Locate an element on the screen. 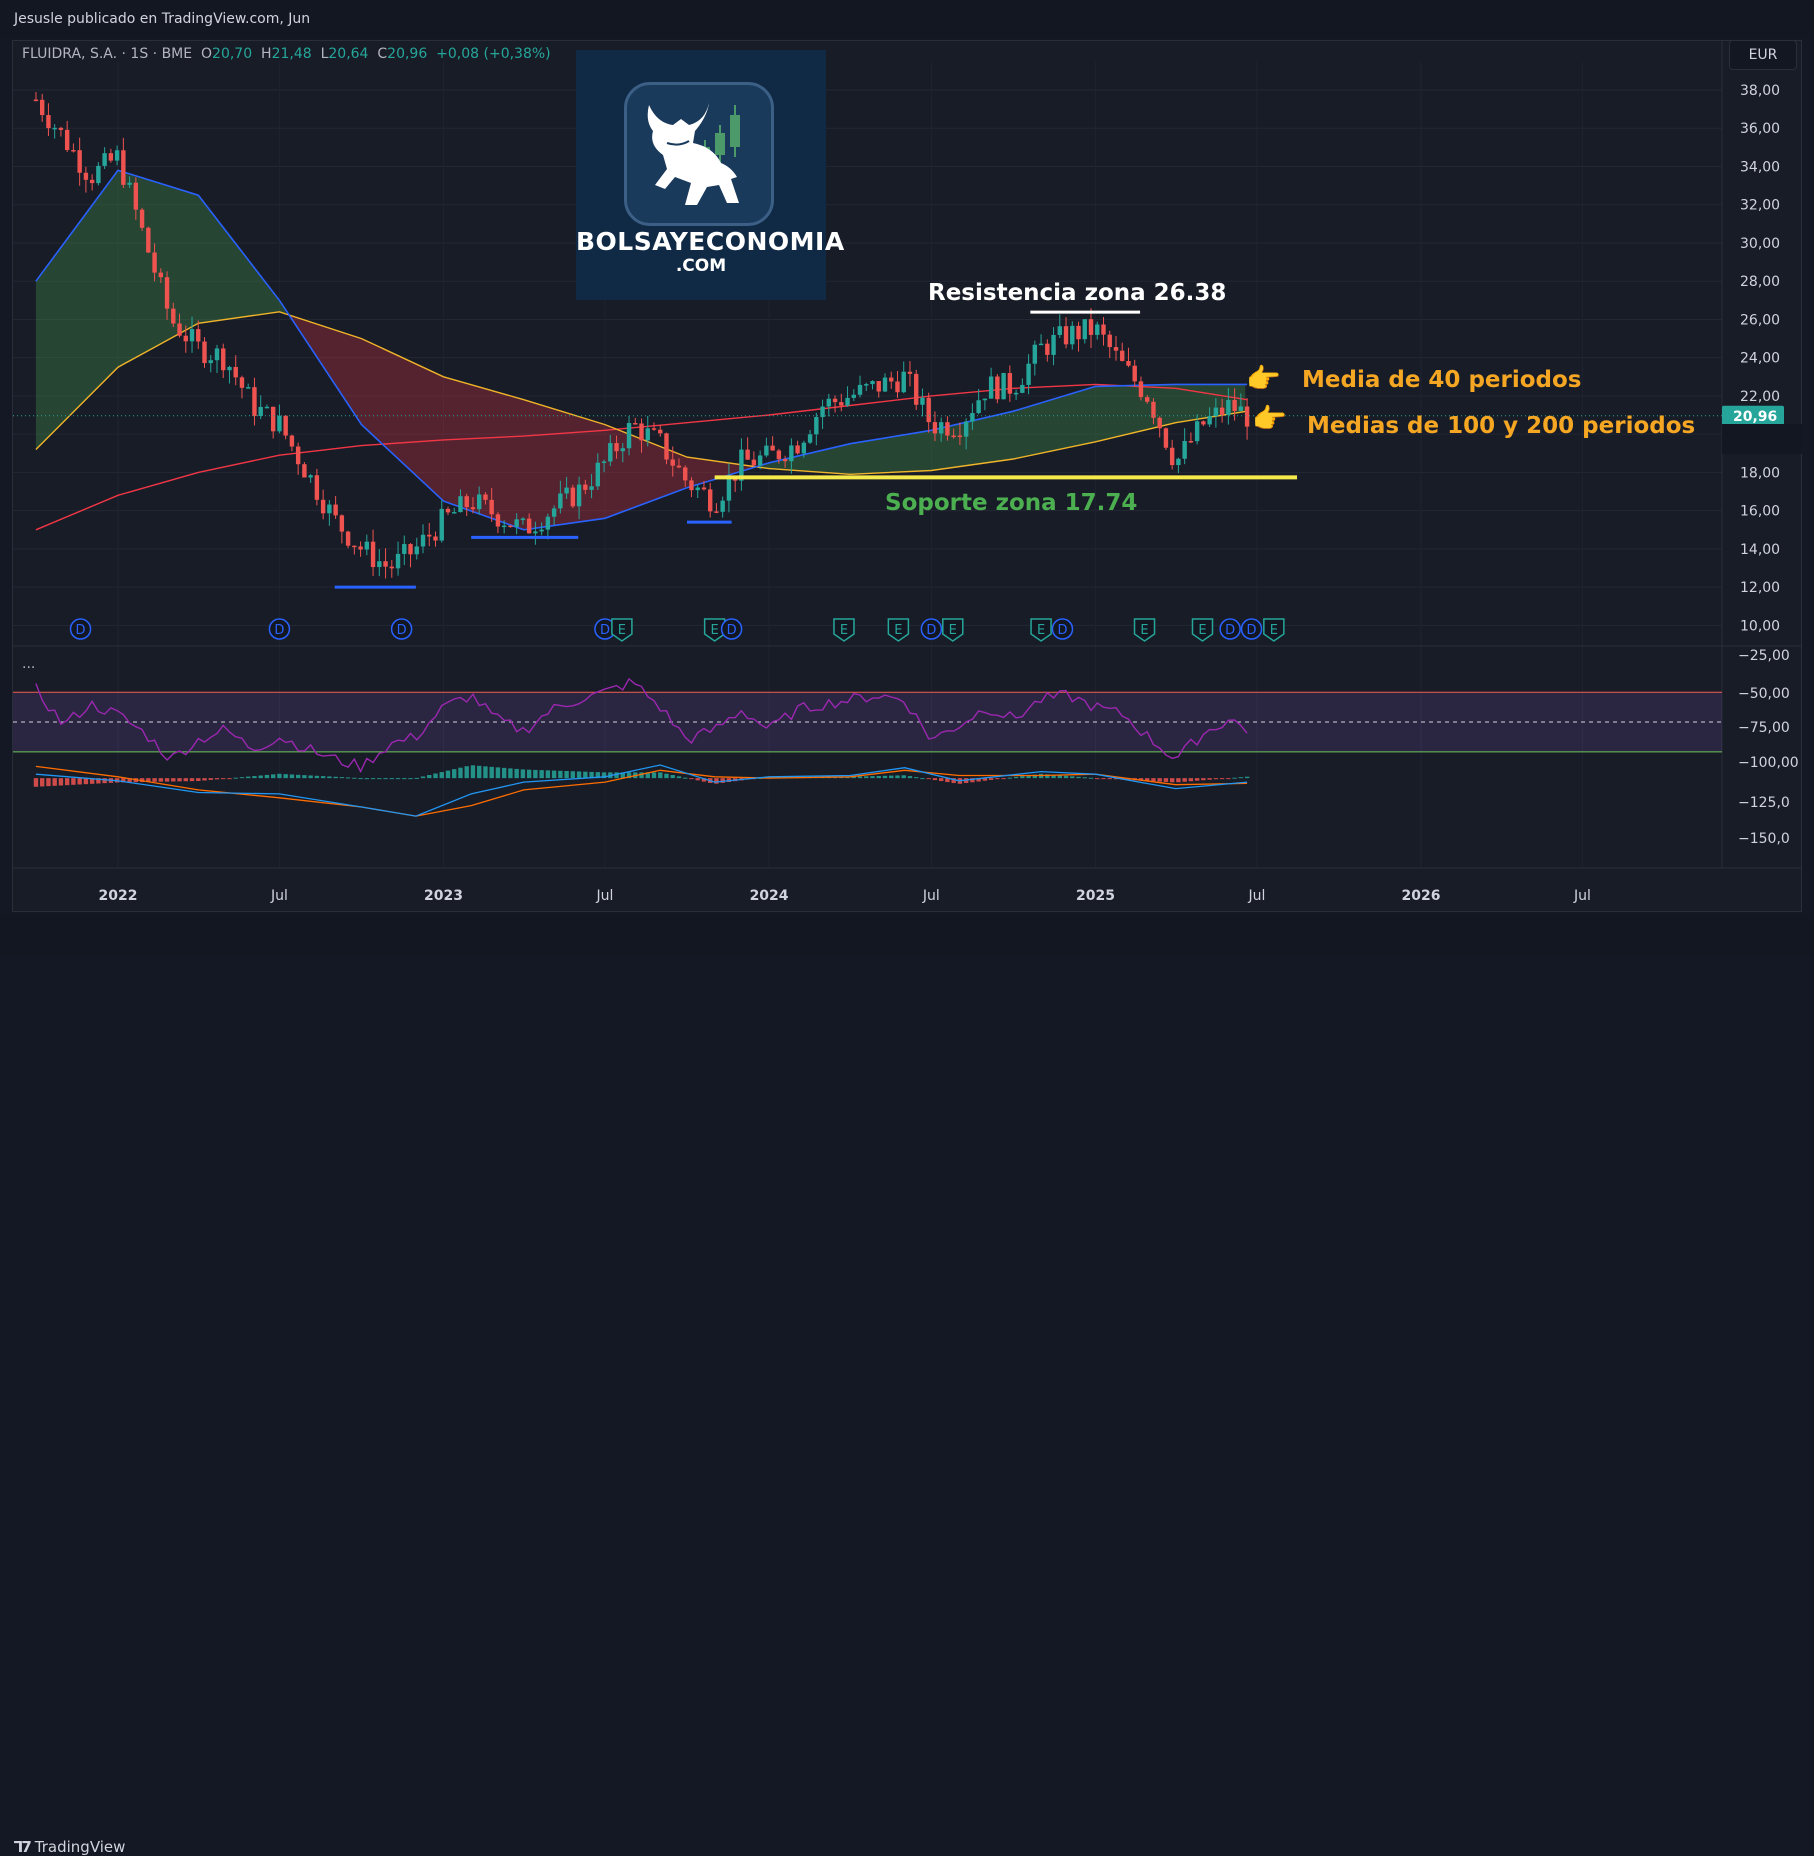 This screenshot has height=1856, width=1814. price-axis-label: 16,00 is located at coordinates (1760, 512).